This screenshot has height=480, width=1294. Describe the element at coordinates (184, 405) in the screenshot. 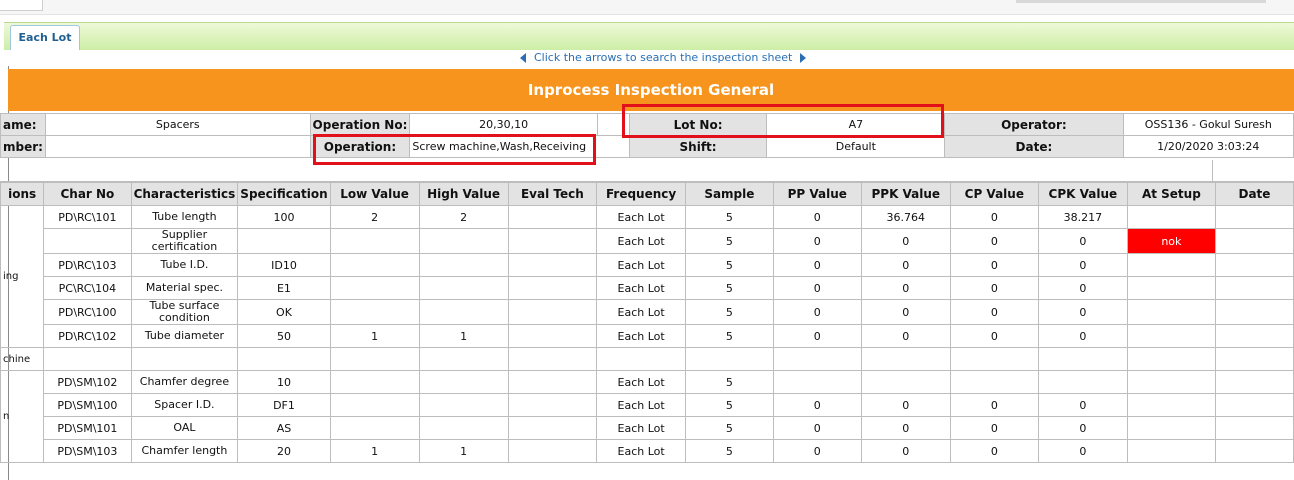

I see `cell-char: Spacer I.D.` at that location.